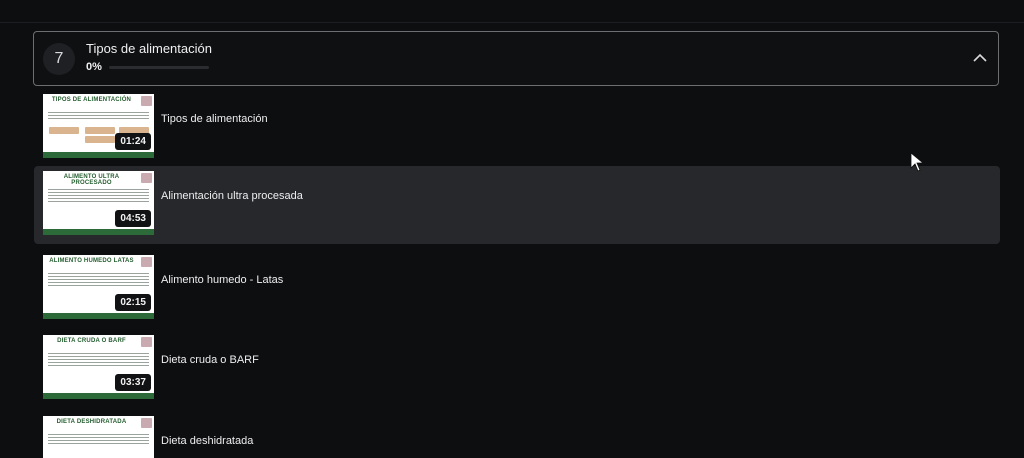  What do you see at coordinates (917, 162) in the screenshot?
I see `mouse-cursor-icon` at bounding box center [917, 162].